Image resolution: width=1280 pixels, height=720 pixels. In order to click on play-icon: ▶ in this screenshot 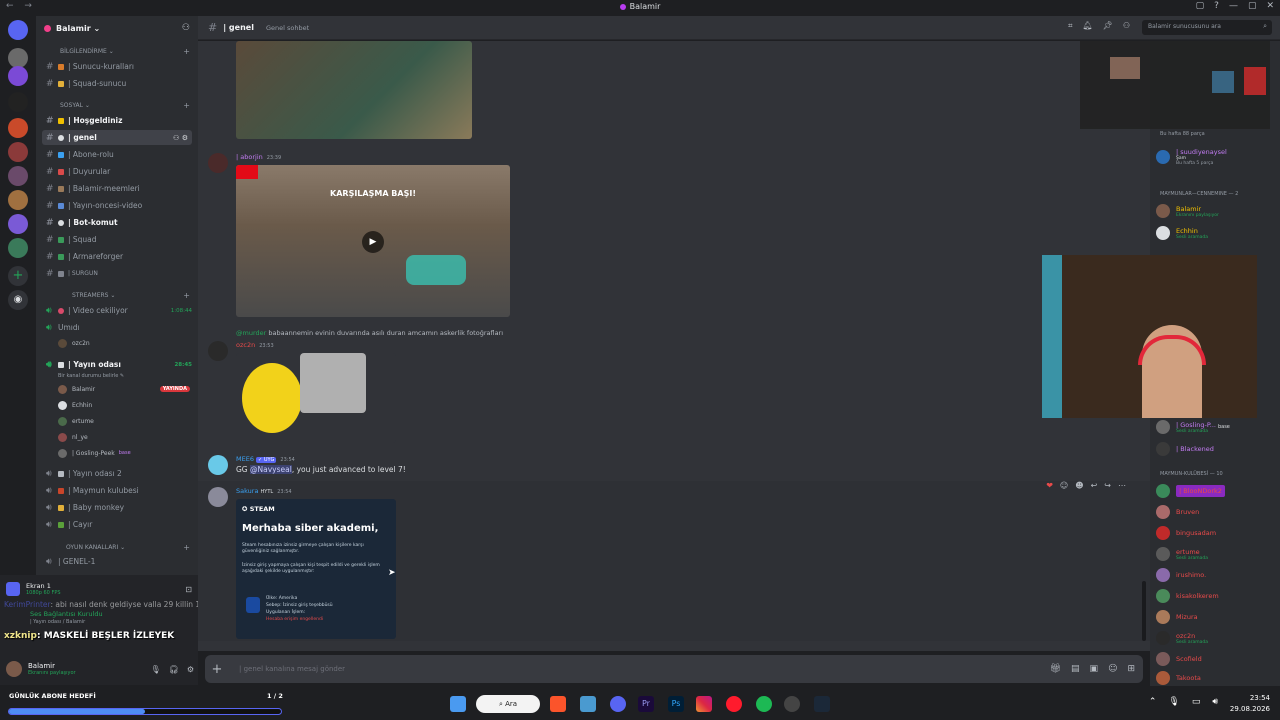, I will do `click(373, 242)`.